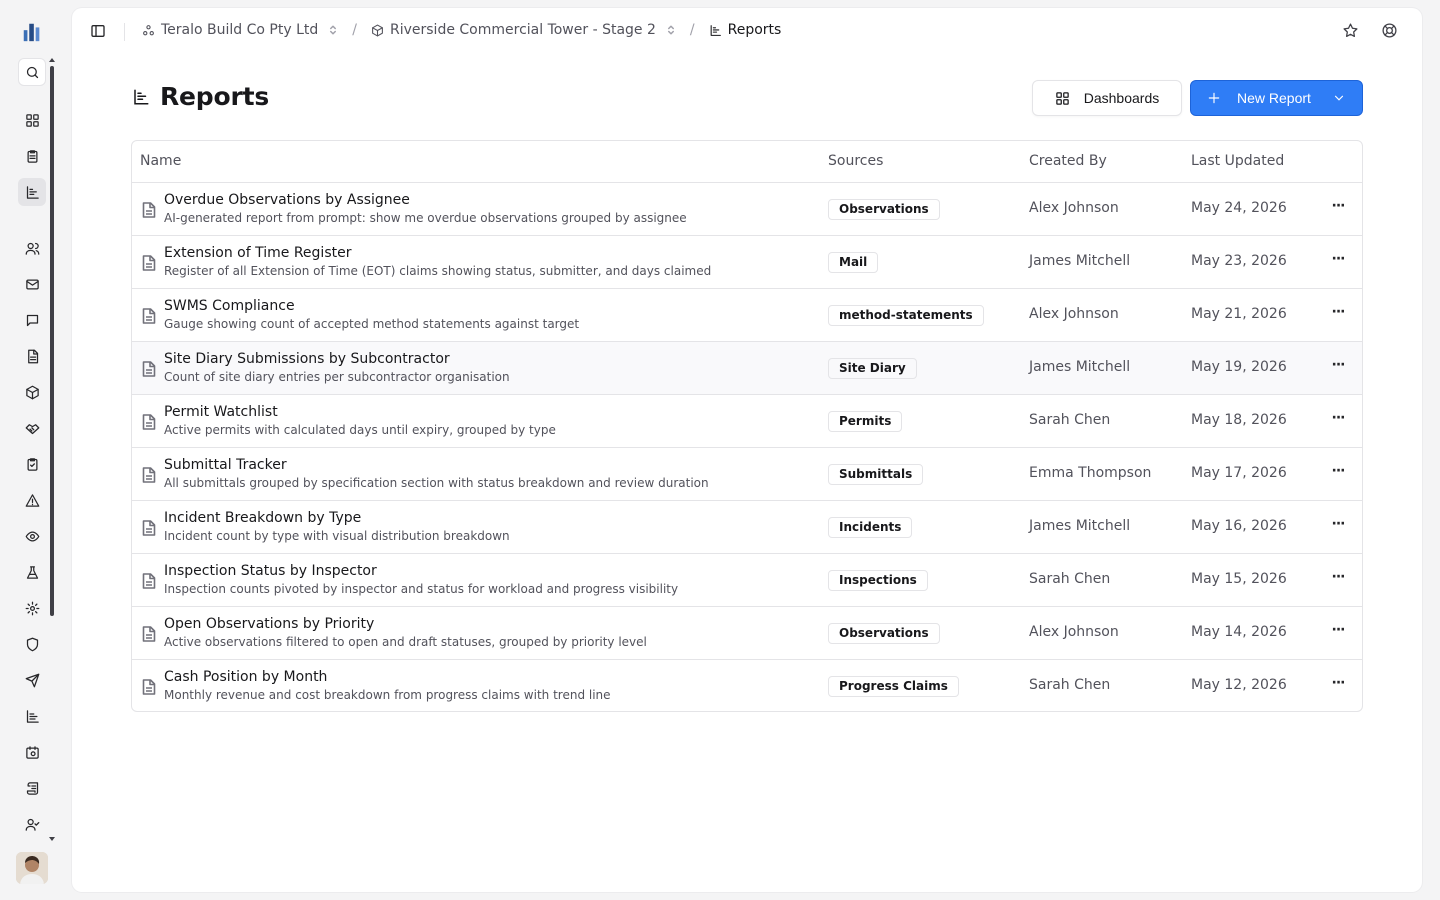 This screenshot has width=1440, height=900. Describe the element at coordinates (32, 644) in the screenshot. I see `rail-shield-icon` at that location.